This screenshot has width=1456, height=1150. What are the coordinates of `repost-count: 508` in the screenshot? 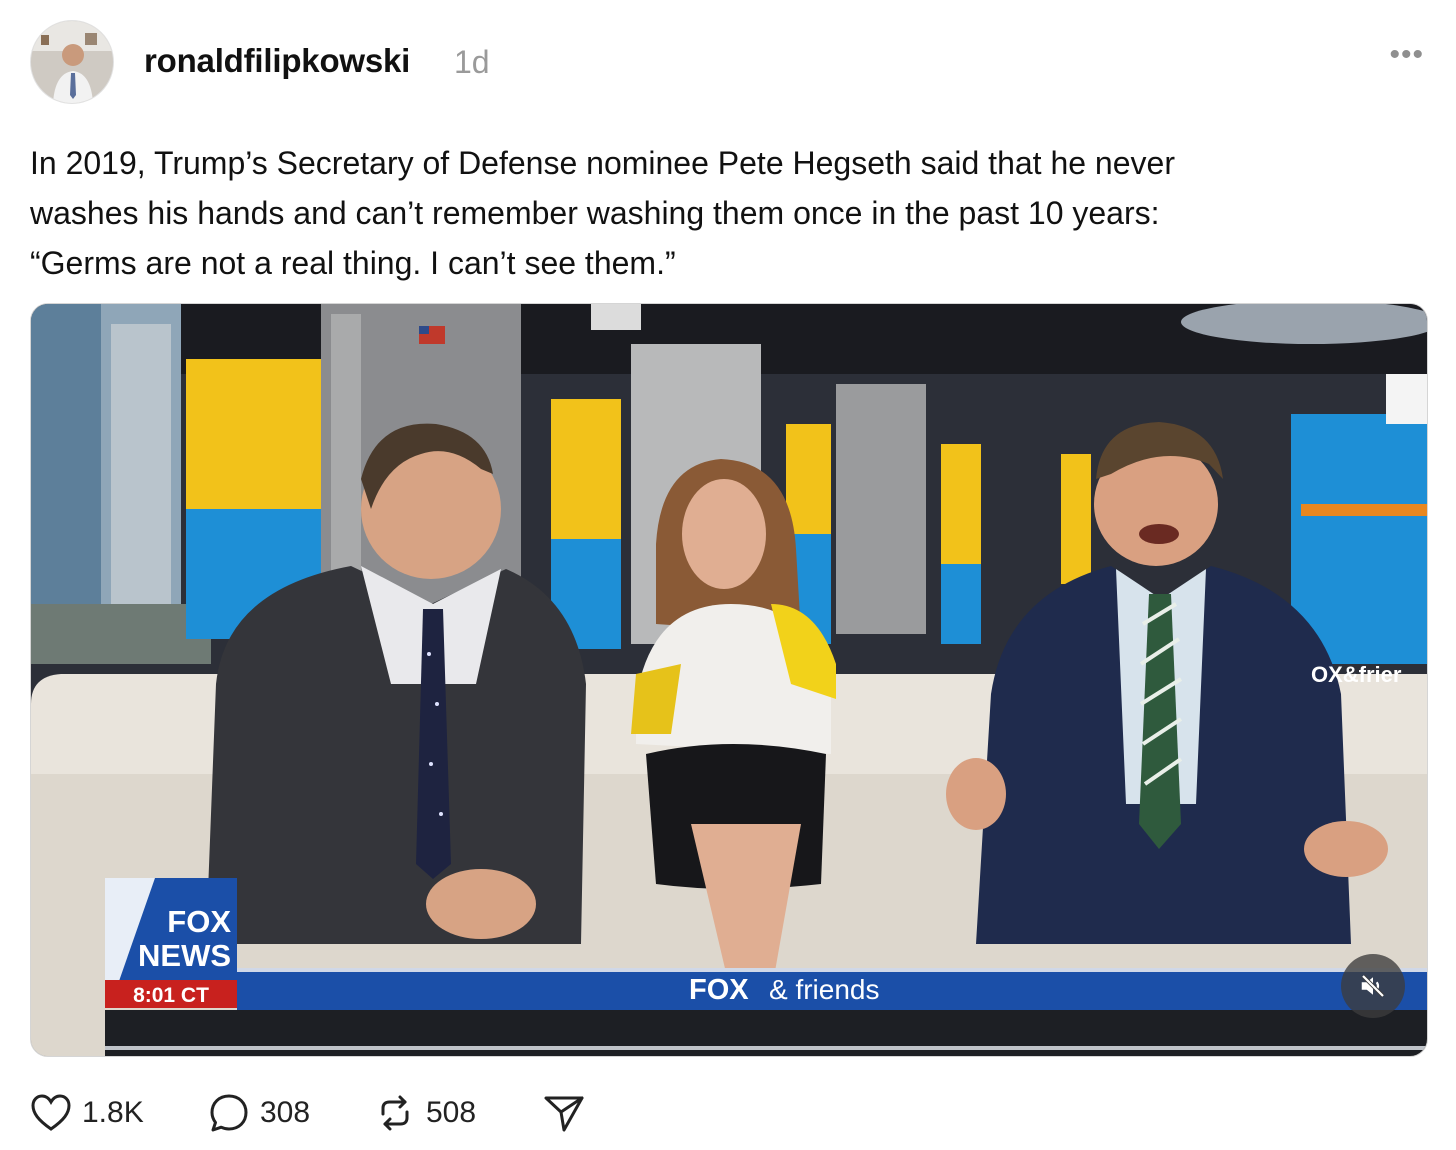 It's located at (451, 1112).